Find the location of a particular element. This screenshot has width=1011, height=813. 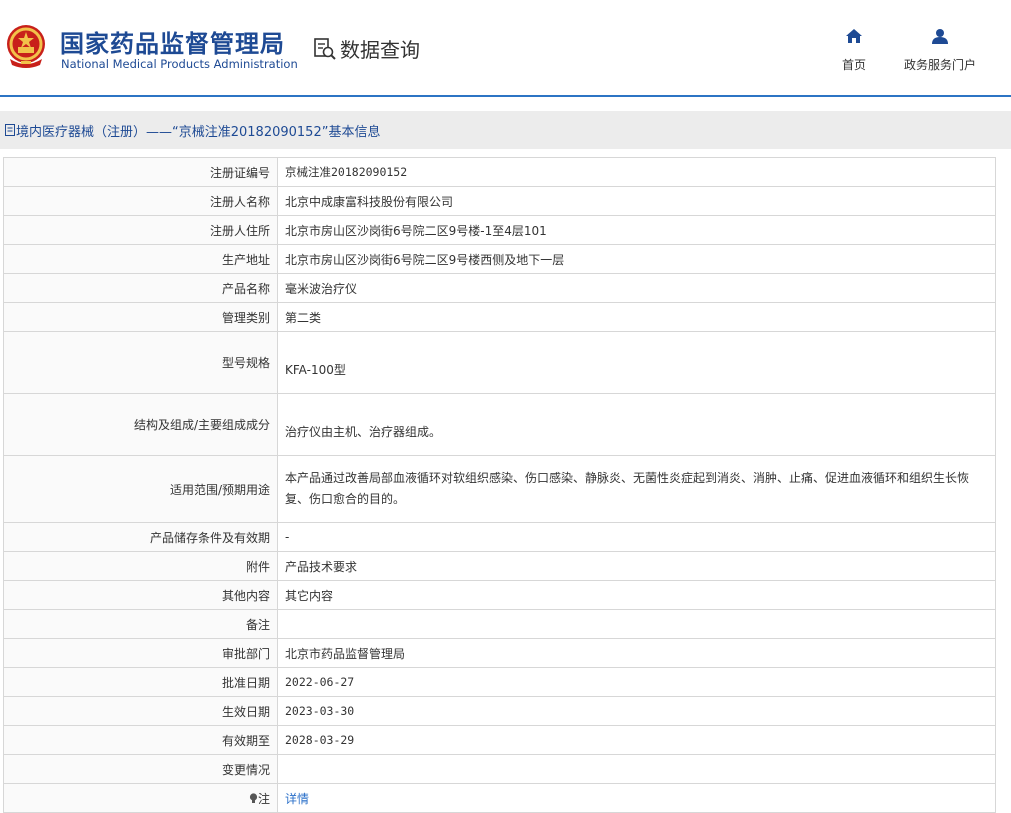

row-value: 2022-06-27 is located at coordinates (636, 682).